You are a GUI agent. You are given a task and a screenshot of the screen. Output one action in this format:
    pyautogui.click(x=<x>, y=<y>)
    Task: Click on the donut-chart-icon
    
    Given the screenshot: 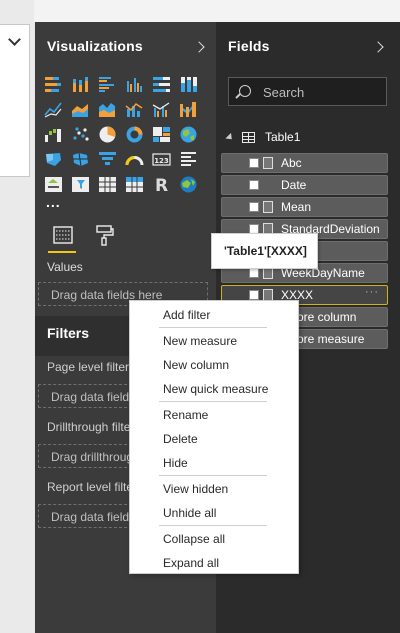 What is the action you would take?
    pyautogui.click(x=134, y=134)
    